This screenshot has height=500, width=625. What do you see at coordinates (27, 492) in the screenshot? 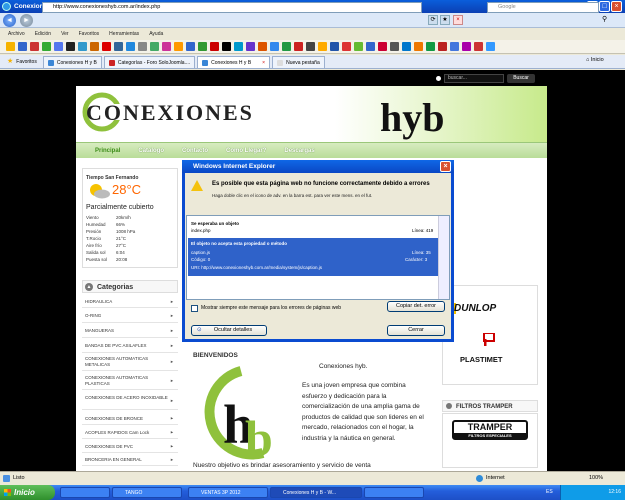
I see `start-button: Inicio` at bounding box center [27, 492].